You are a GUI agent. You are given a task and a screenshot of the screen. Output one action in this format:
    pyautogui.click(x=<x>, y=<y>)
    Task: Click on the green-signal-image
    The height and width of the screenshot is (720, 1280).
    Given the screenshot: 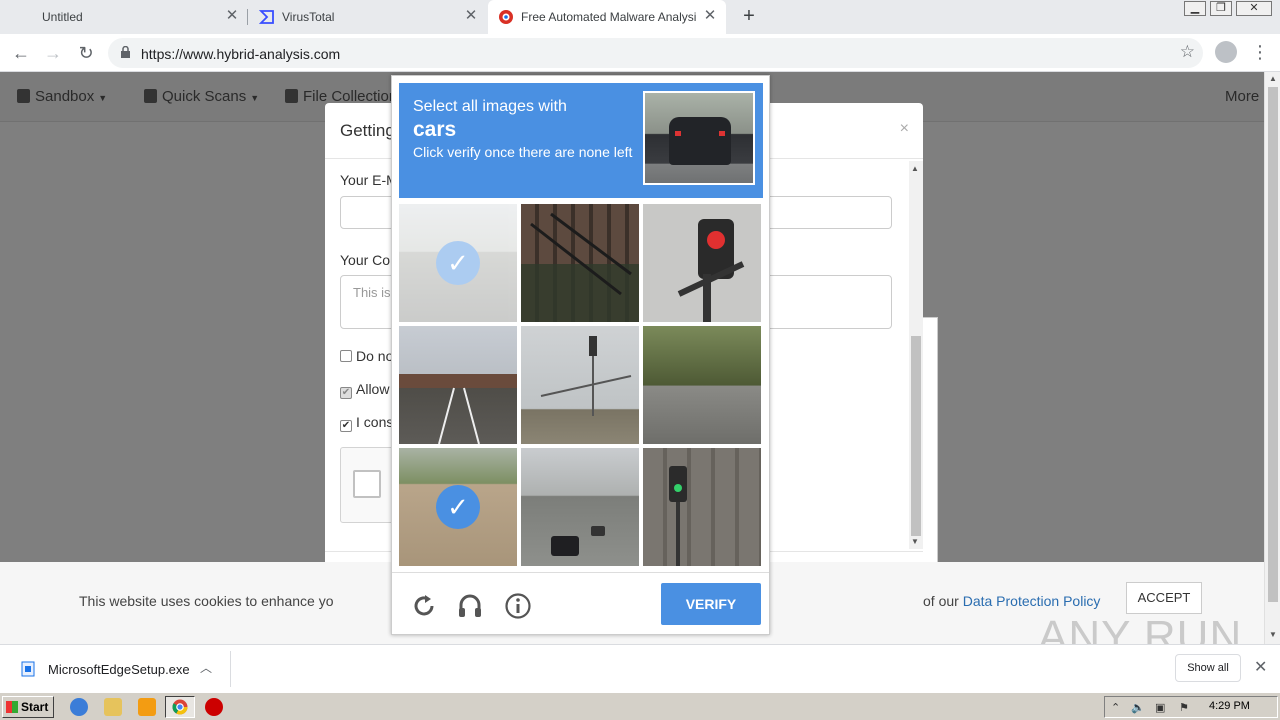 What is the action you would take?
    pyautogui.click(x=678, y=516)
    